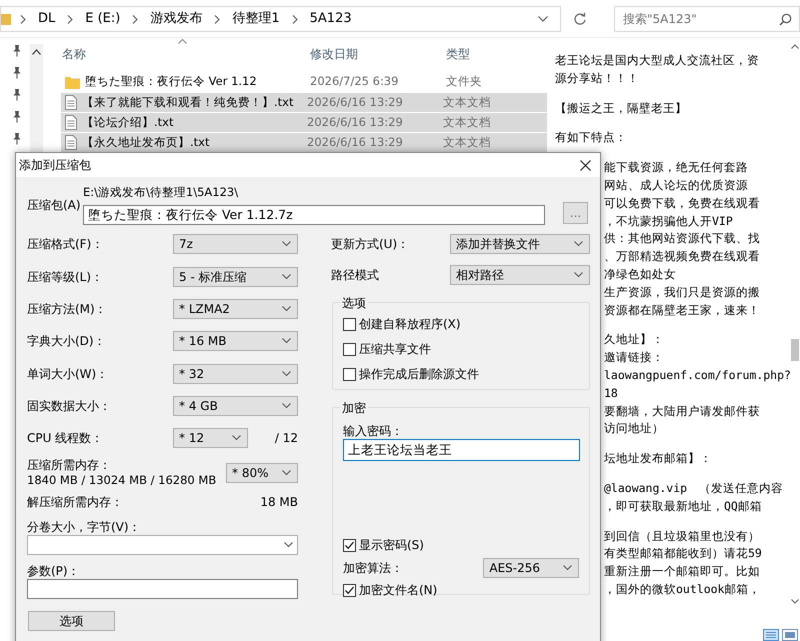 The width and height of the screenshot is (800, 641). I want to click on search-icon, so click(785, 19).